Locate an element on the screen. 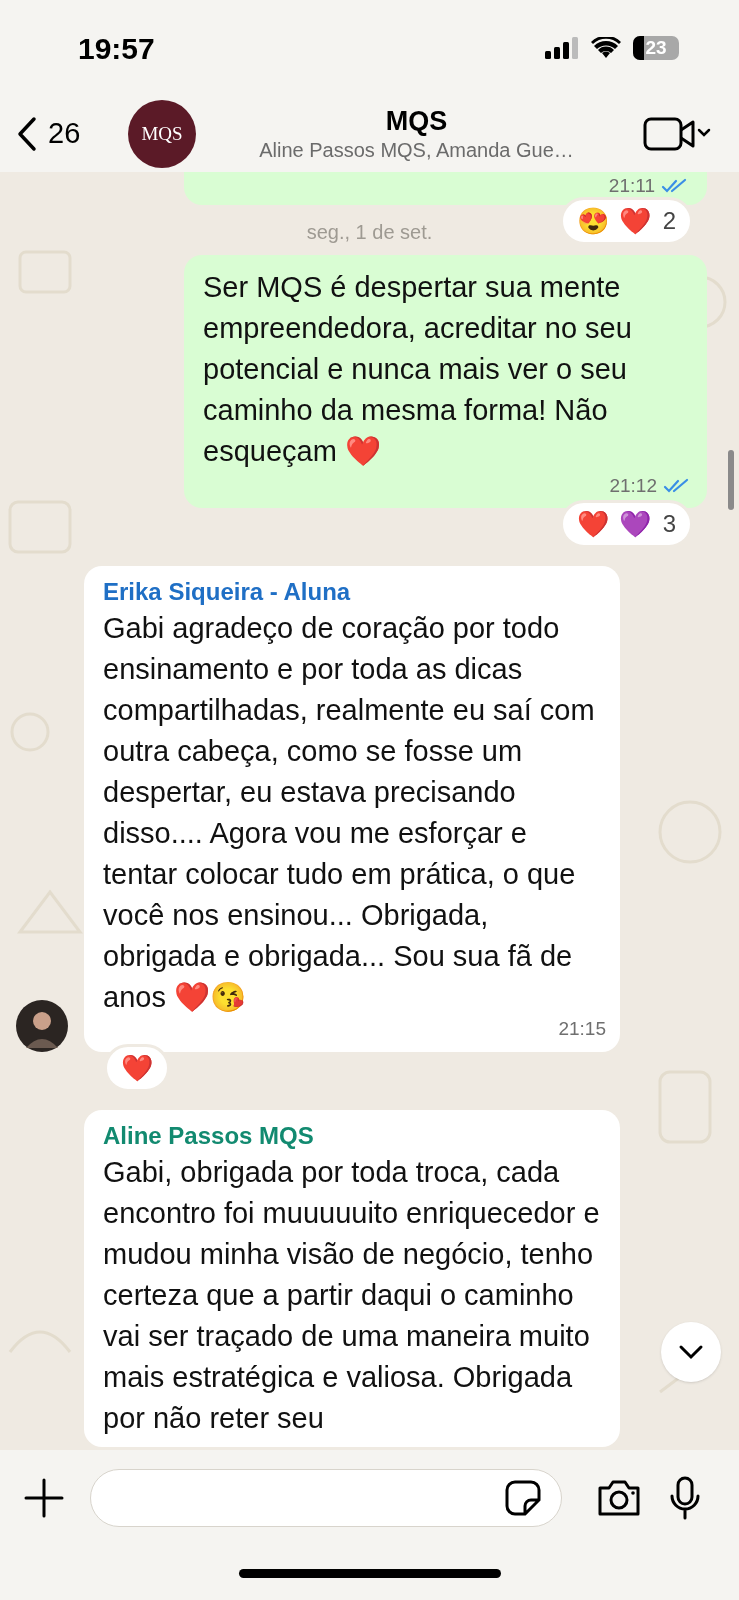 The image size is (739, 1600). message-time: 21:15 is located at coordinates (582, 1029).